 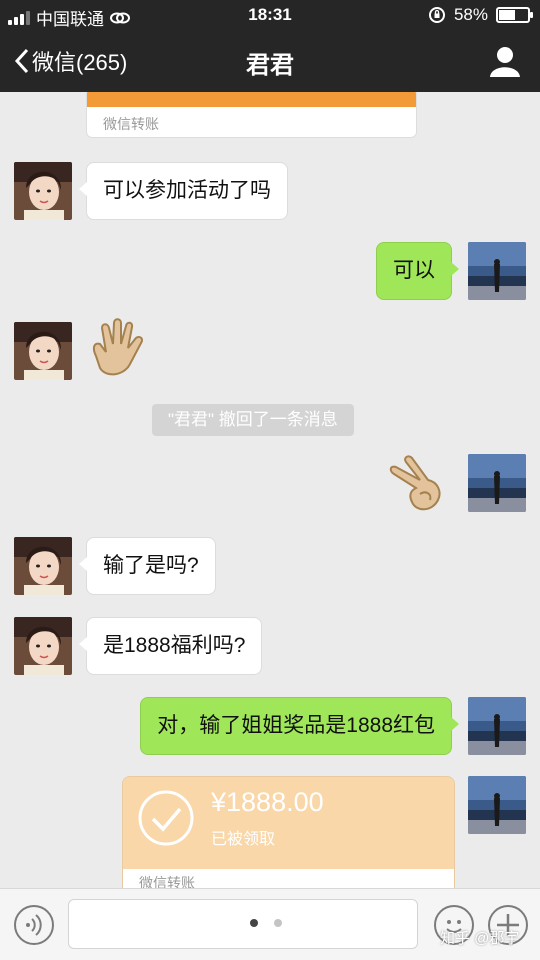 What do you see at coordinates (147, 566) in the screenshot?
I see `message-bubble: 输了是吗?` at bounding box center [147, 566].